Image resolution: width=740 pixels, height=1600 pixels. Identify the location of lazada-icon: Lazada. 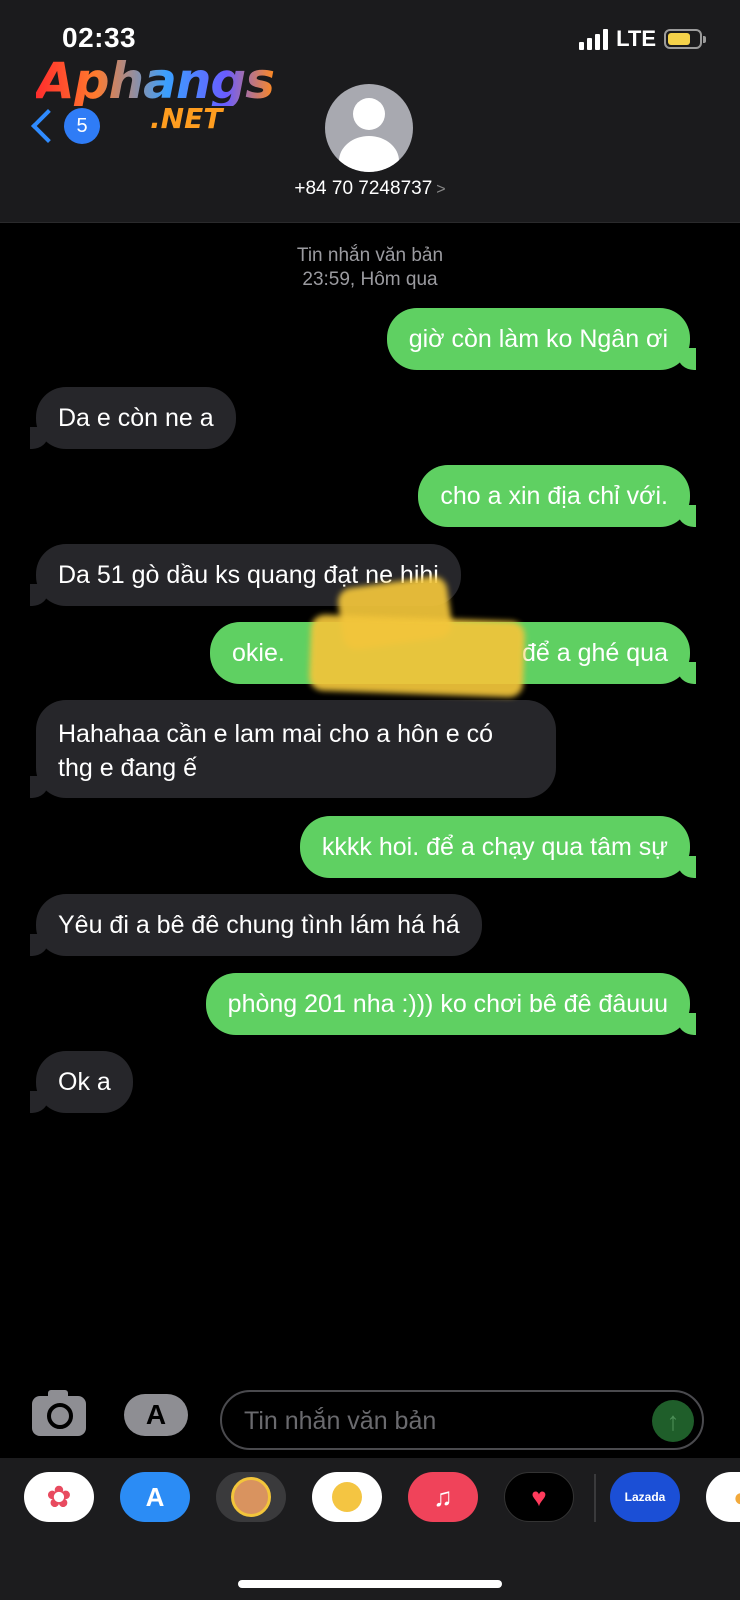
(645, 1497).